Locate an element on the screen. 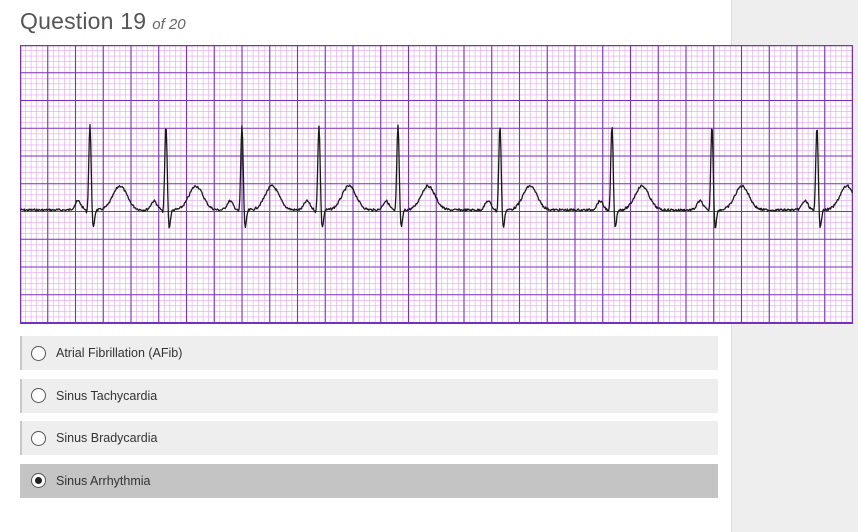 The image size is (858, 532). answer-option-label: Sinus Tachycardia is located at coordinates (107, 395).